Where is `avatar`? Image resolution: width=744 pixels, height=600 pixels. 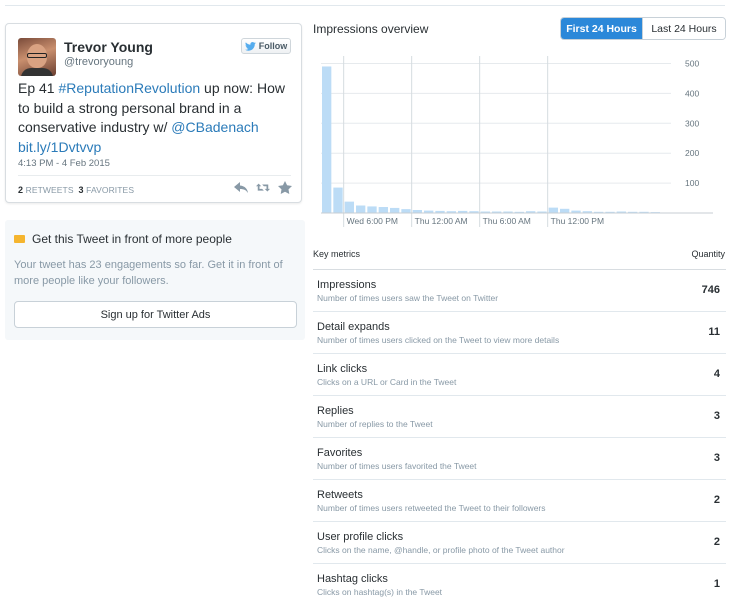 avatar is located at coordinates (37, 57).